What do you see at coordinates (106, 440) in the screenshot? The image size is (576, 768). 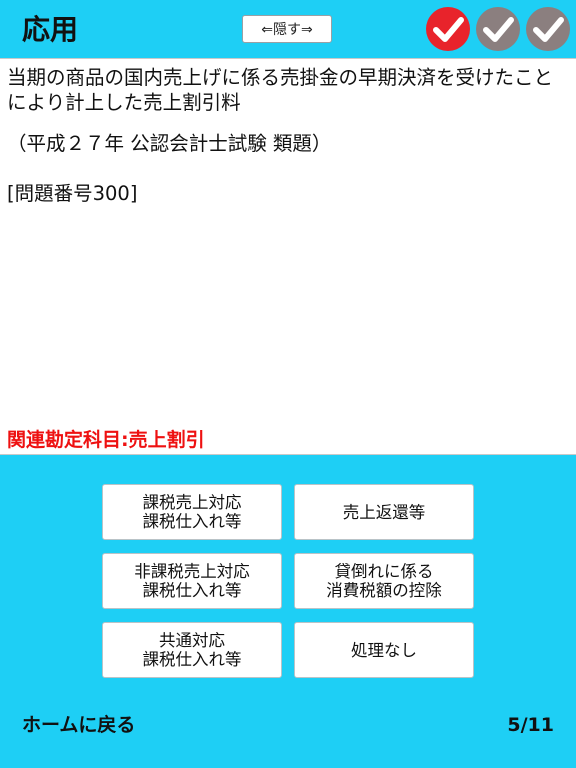 I see `related-subject: 関連勘定科目:売上割引` at bounding box center [106, 440].